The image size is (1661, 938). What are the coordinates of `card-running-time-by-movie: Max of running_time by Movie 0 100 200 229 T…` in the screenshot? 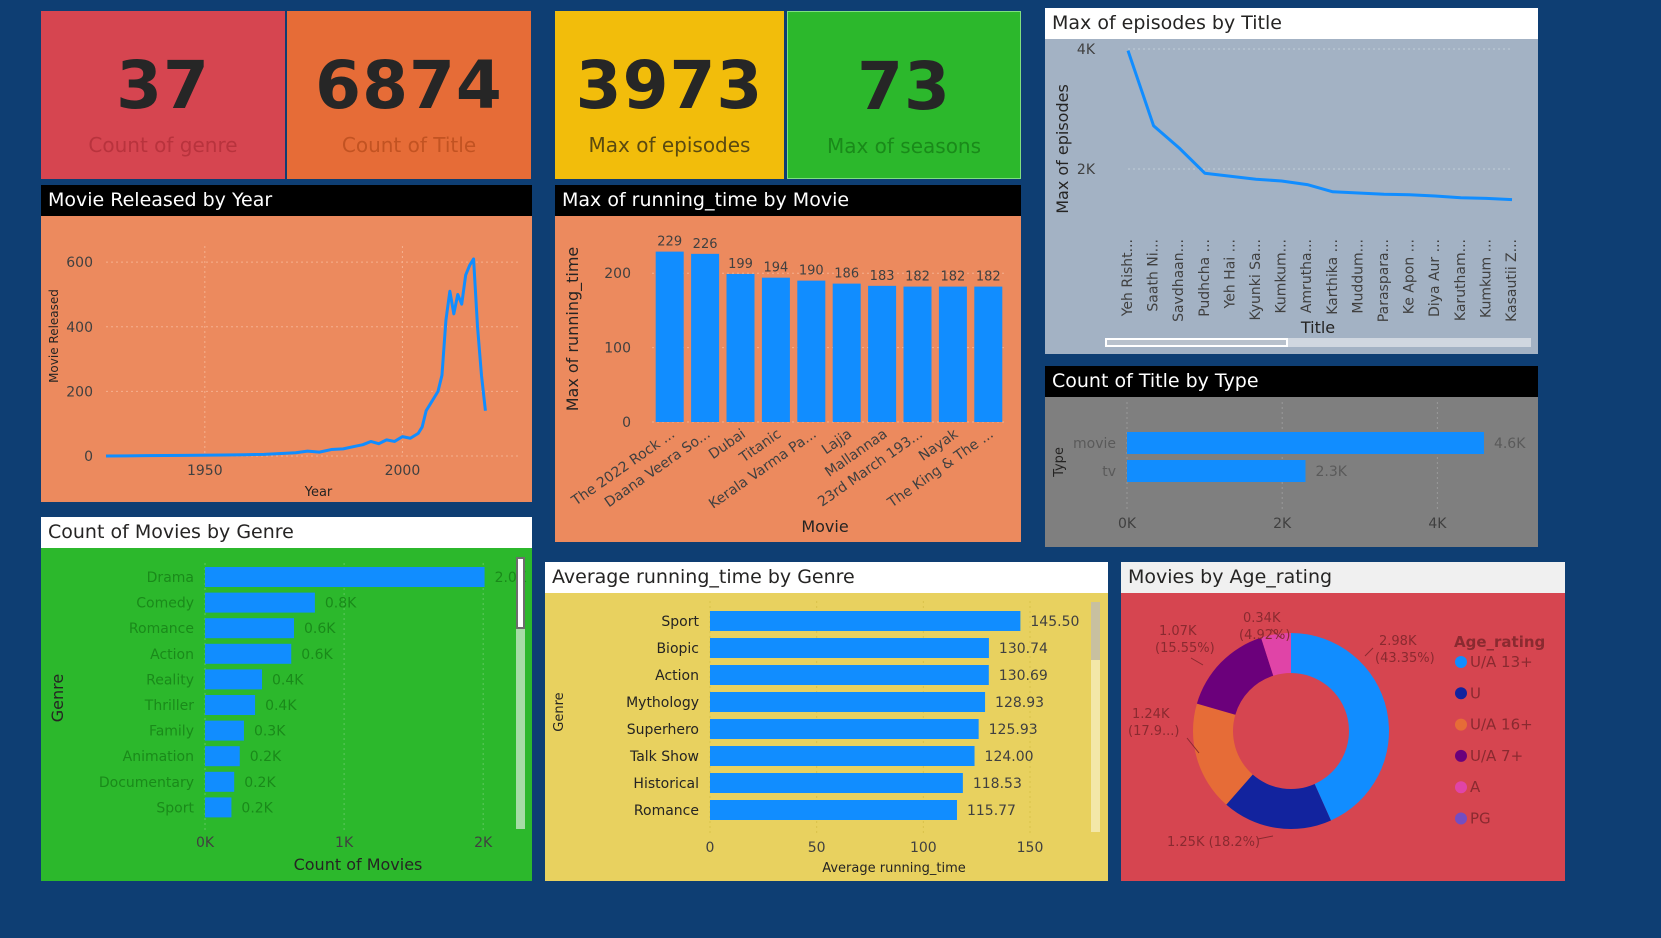 It's located at (788, 363).